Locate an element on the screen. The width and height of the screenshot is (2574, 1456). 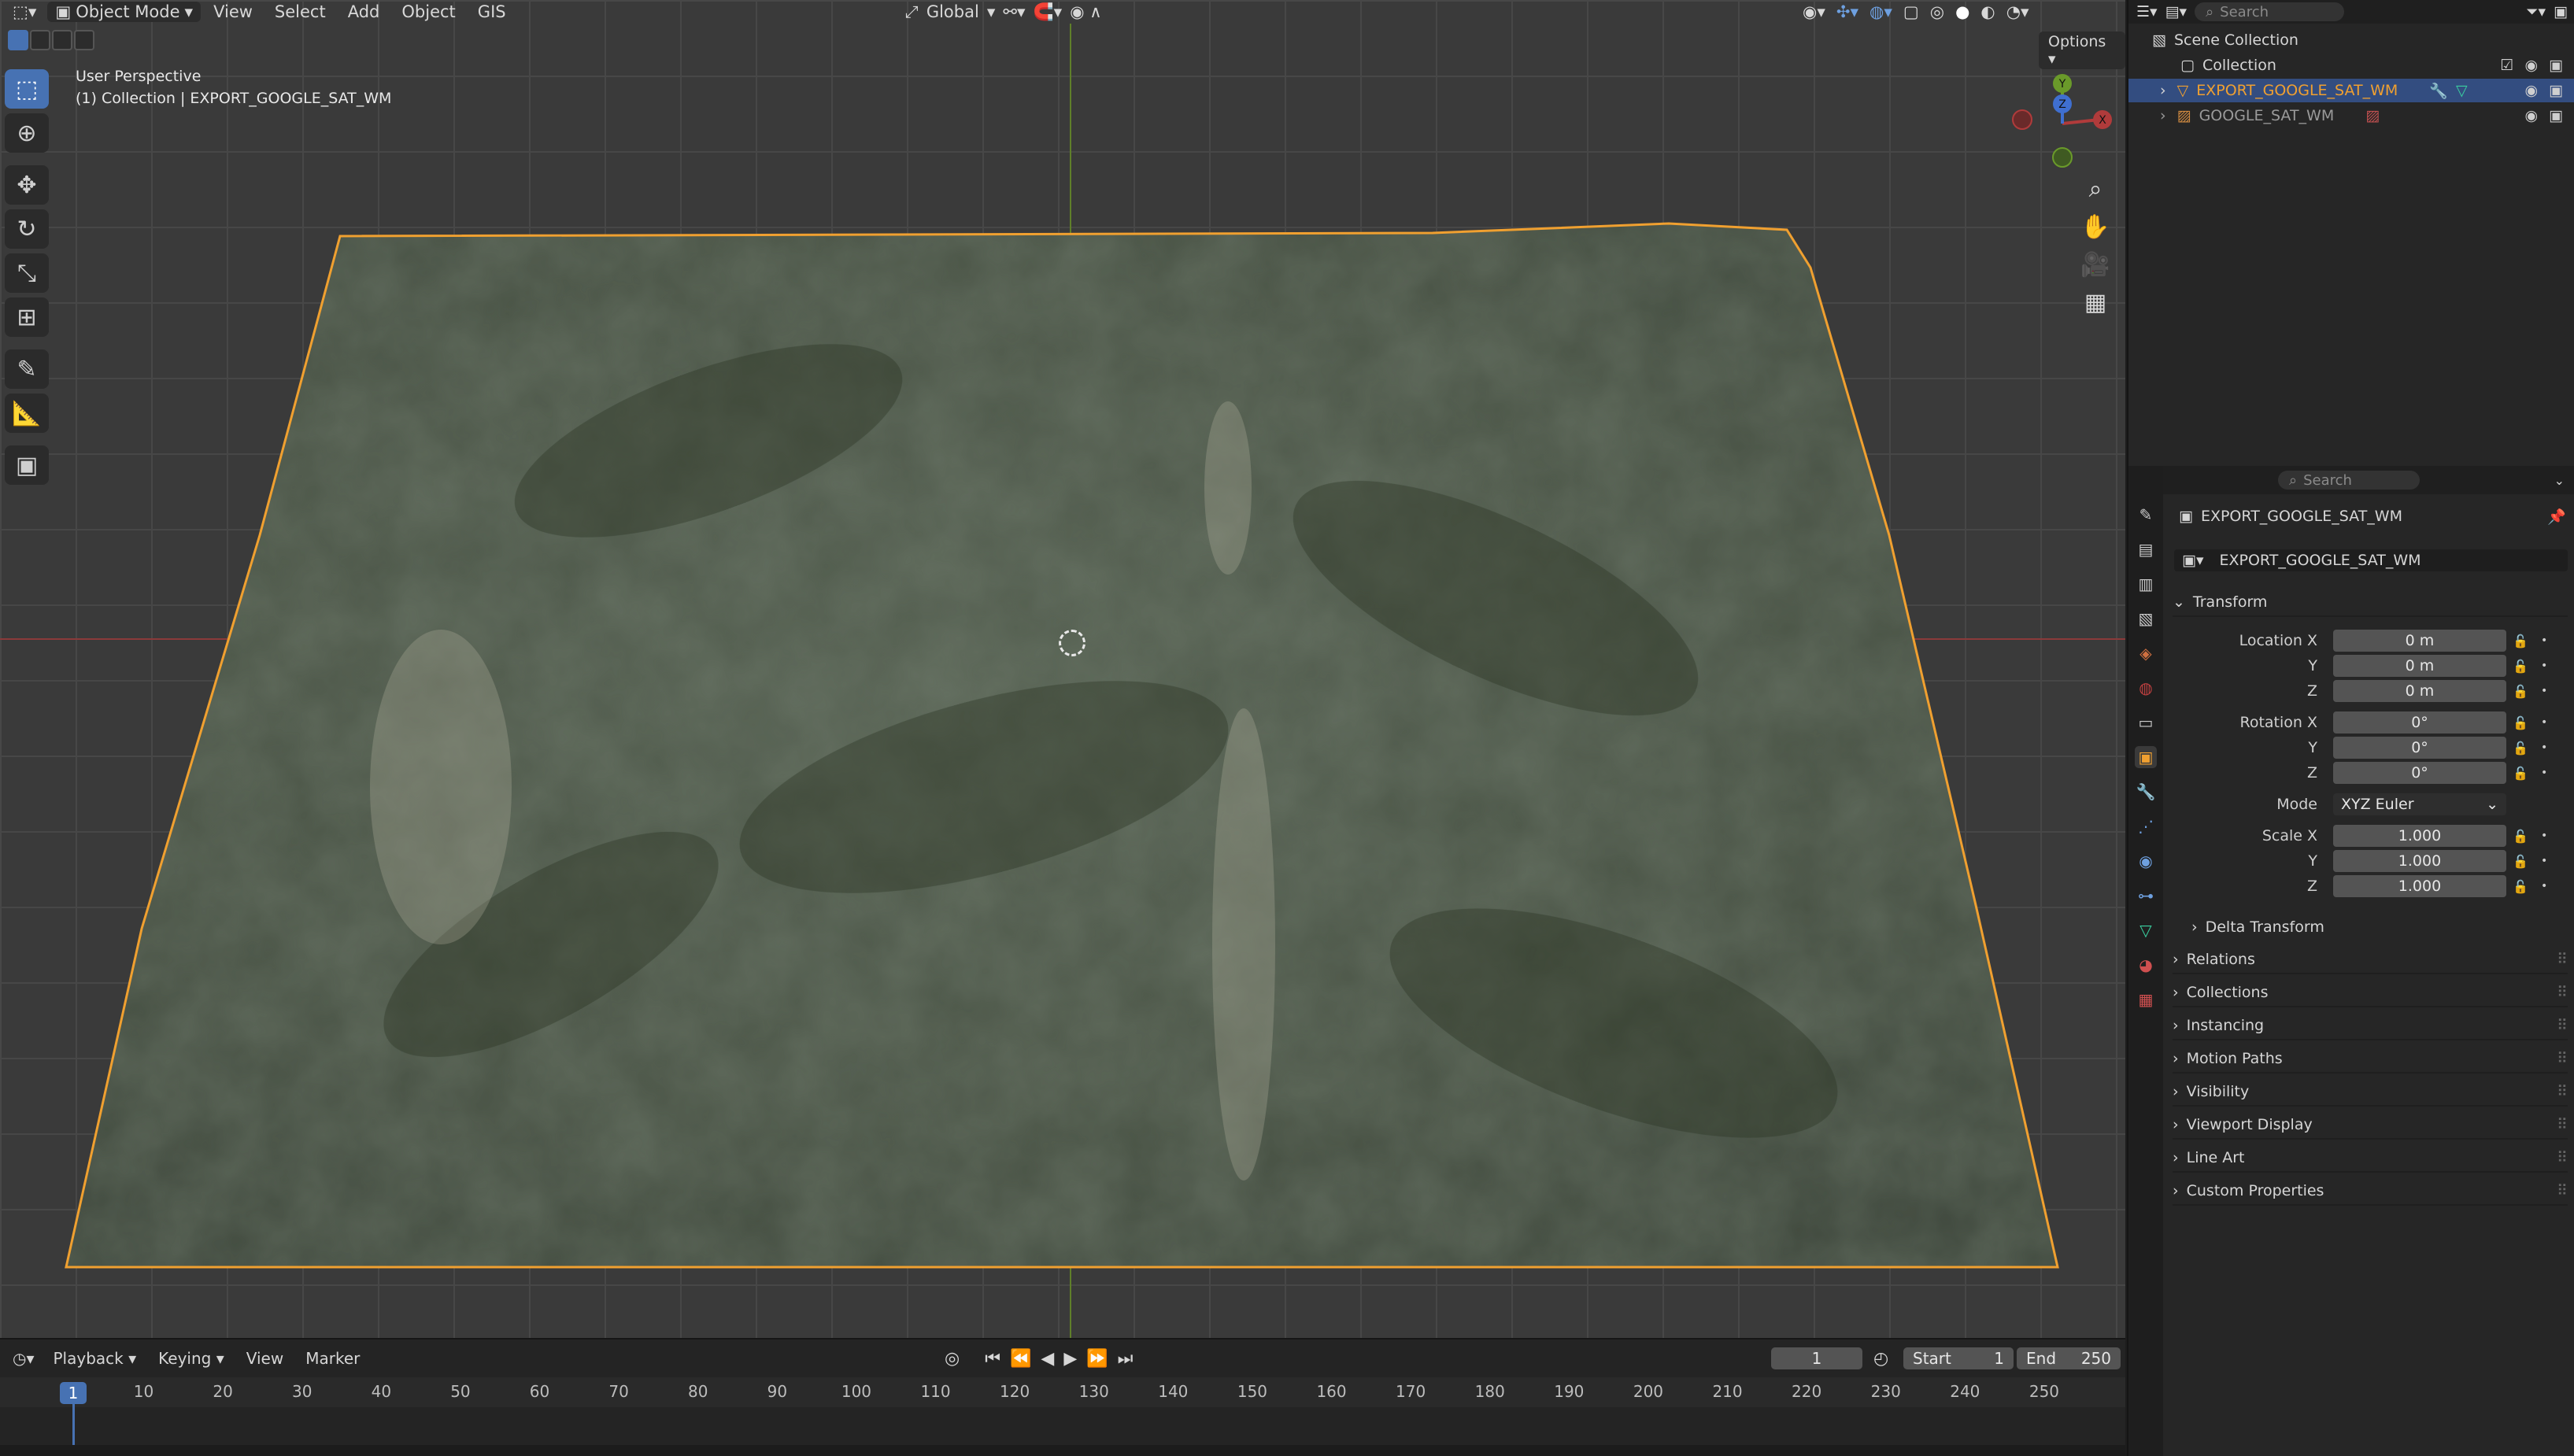
menu-add: Add is located at coordinates (364, 11).